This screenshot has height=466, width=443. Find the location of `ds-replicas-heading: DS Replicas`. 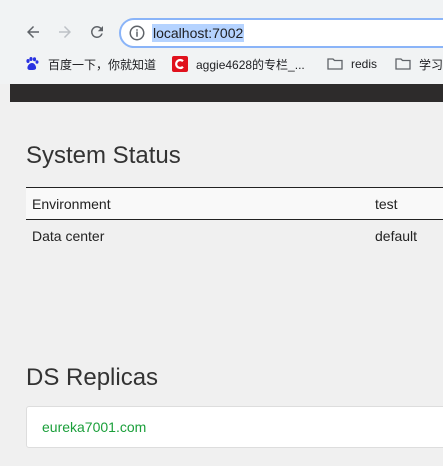

ds-replicas-heading: DS Replicas is located at coordinates (92, 377).